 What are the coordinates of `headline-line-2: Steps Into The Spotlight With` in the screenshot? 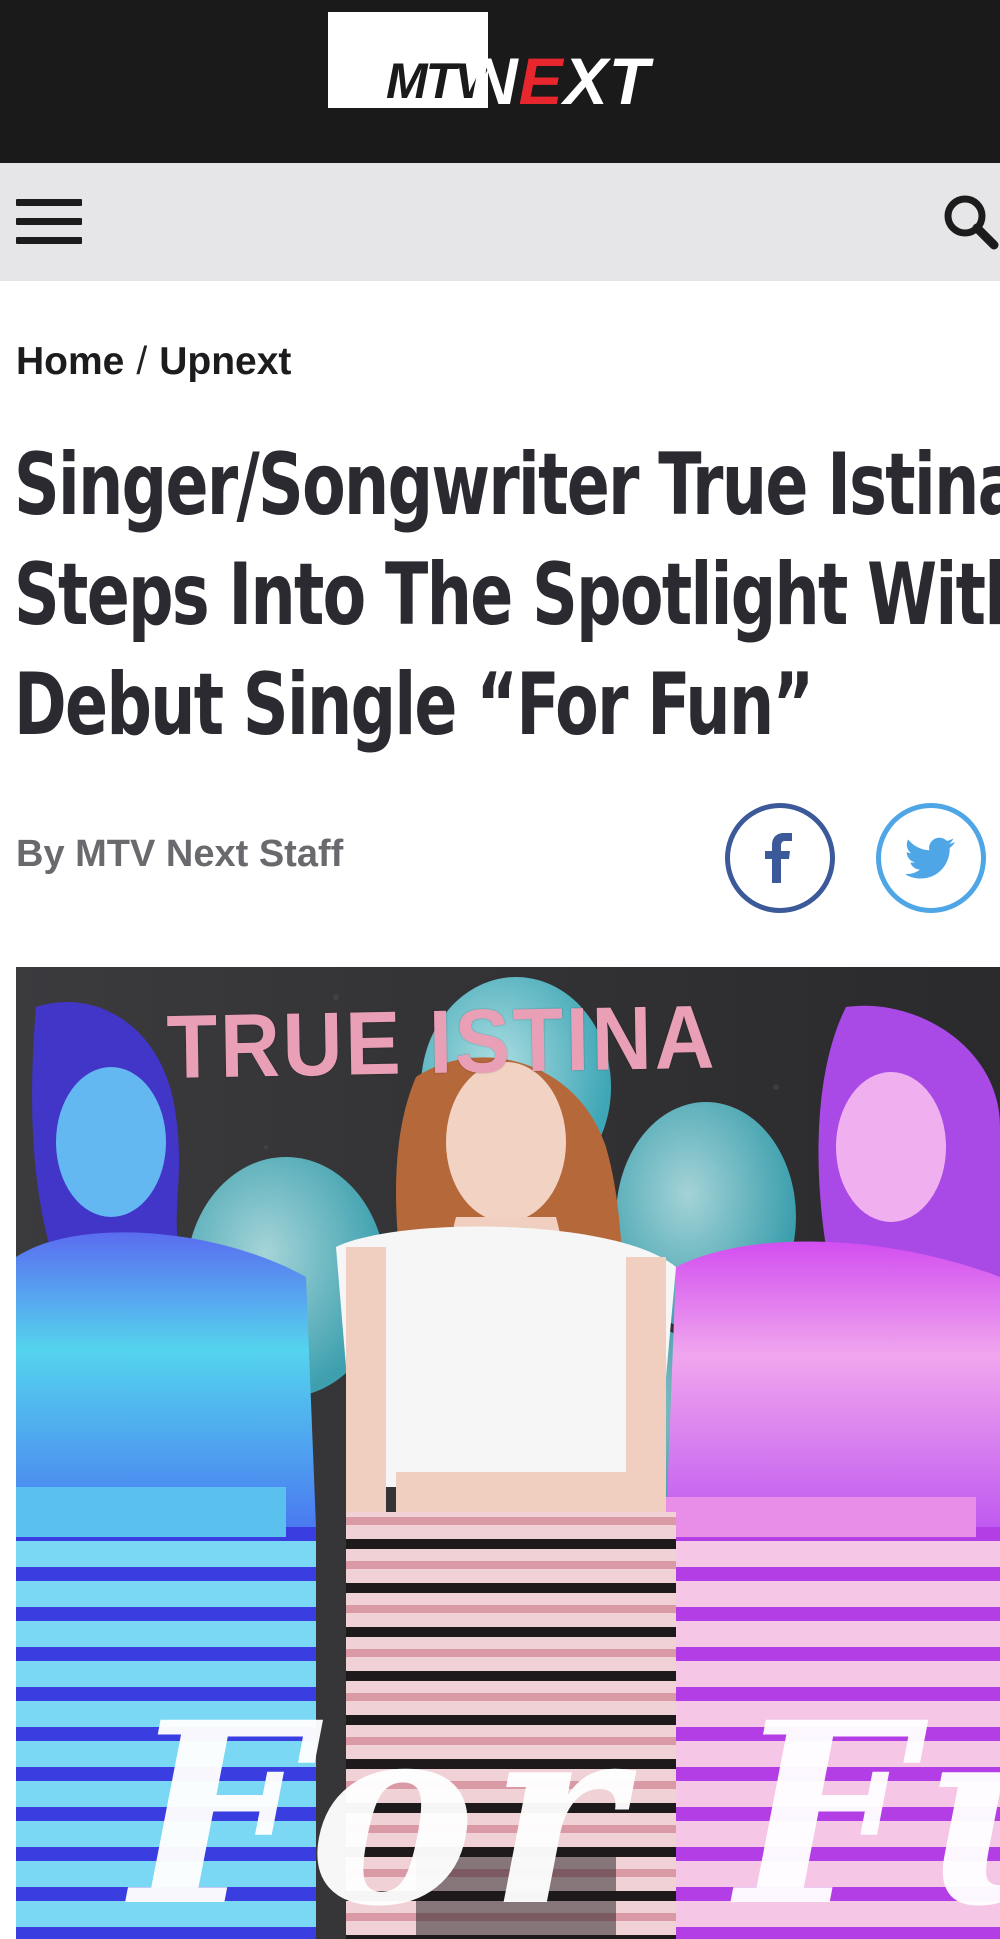 It's located at (507, 595).